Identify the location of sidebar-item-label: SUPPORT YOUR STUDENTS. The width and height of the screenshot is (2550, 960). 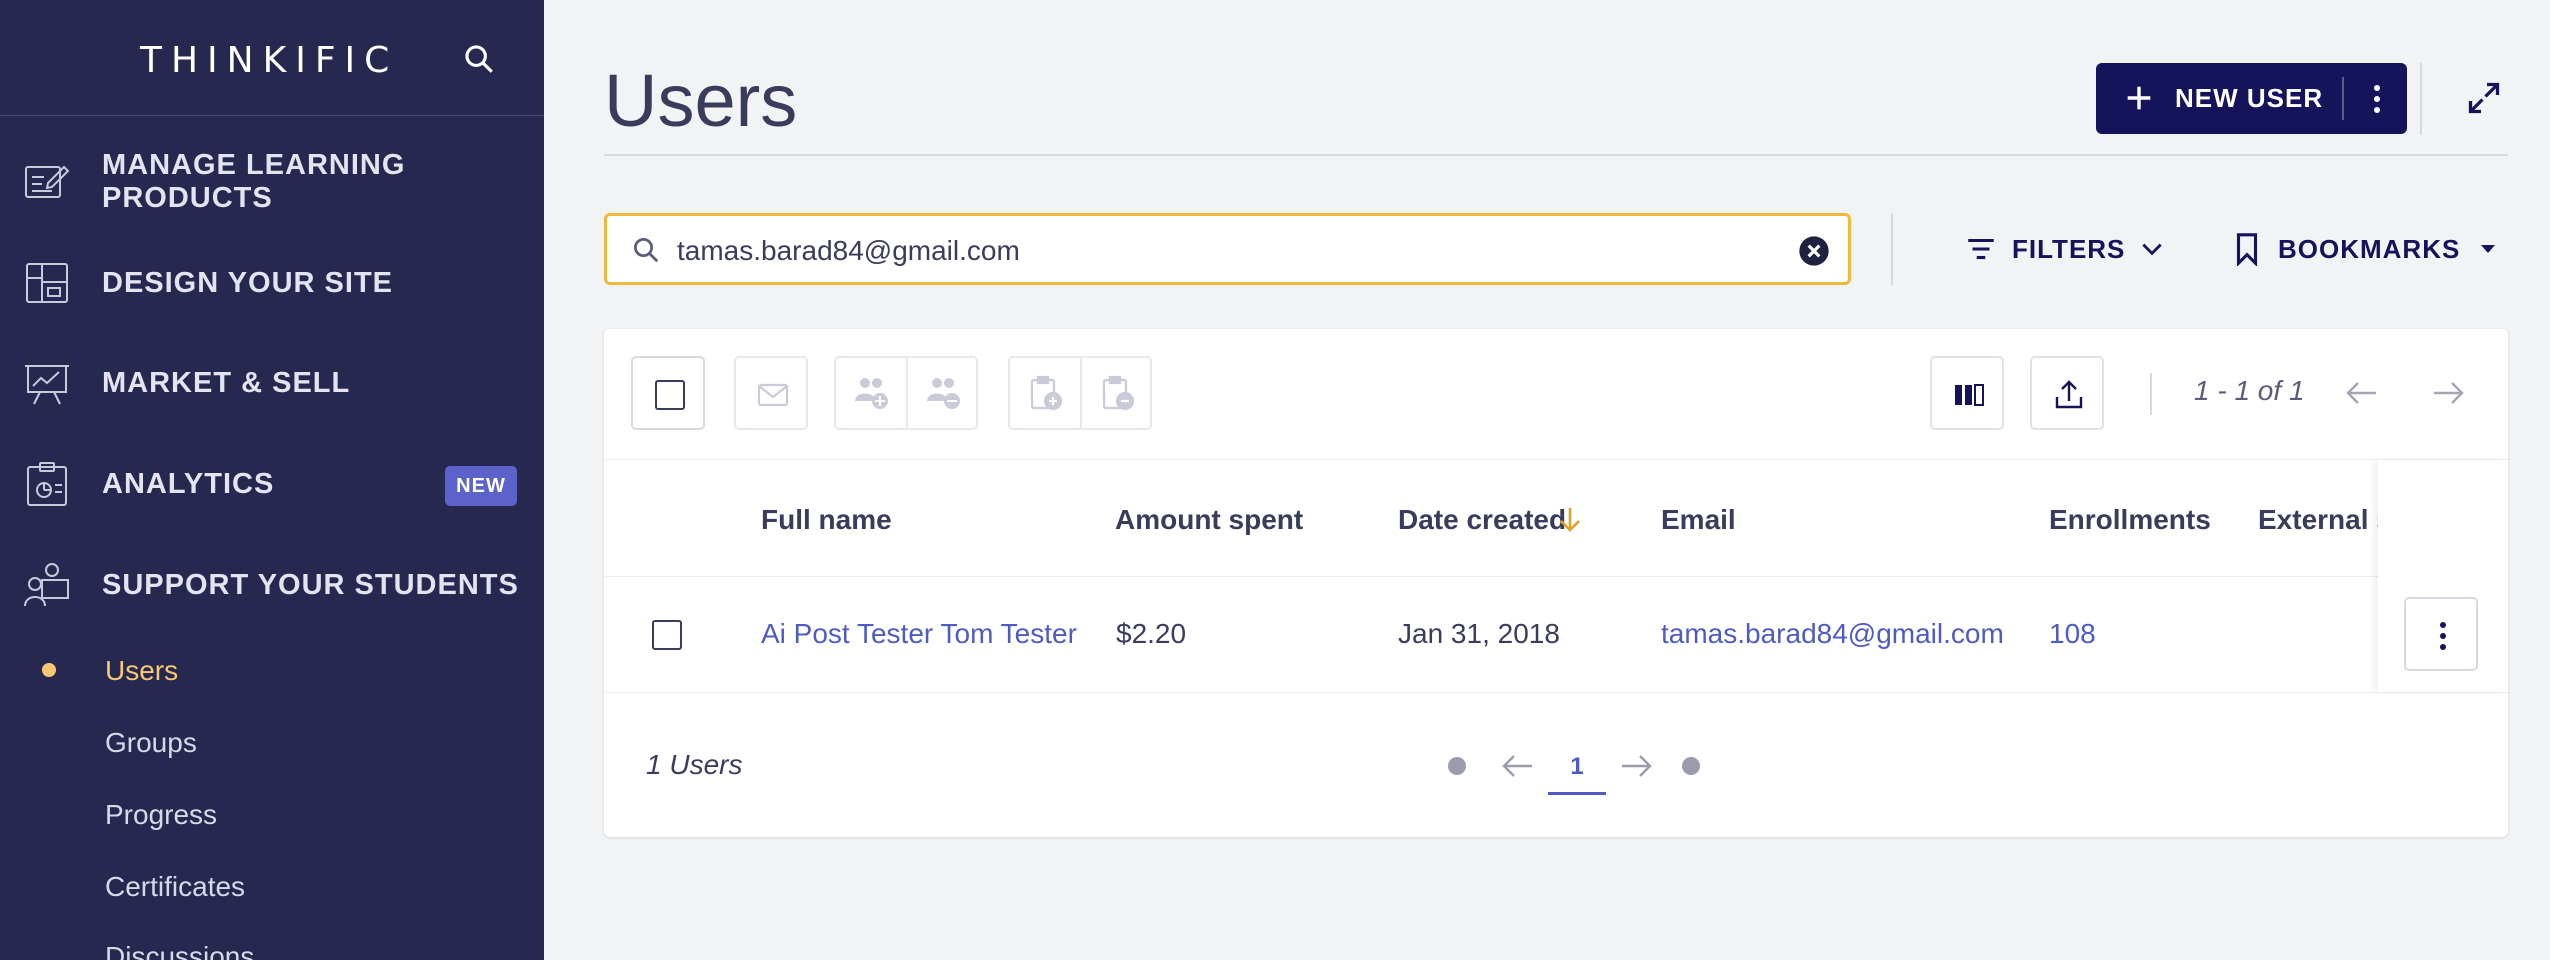
(310, 584).